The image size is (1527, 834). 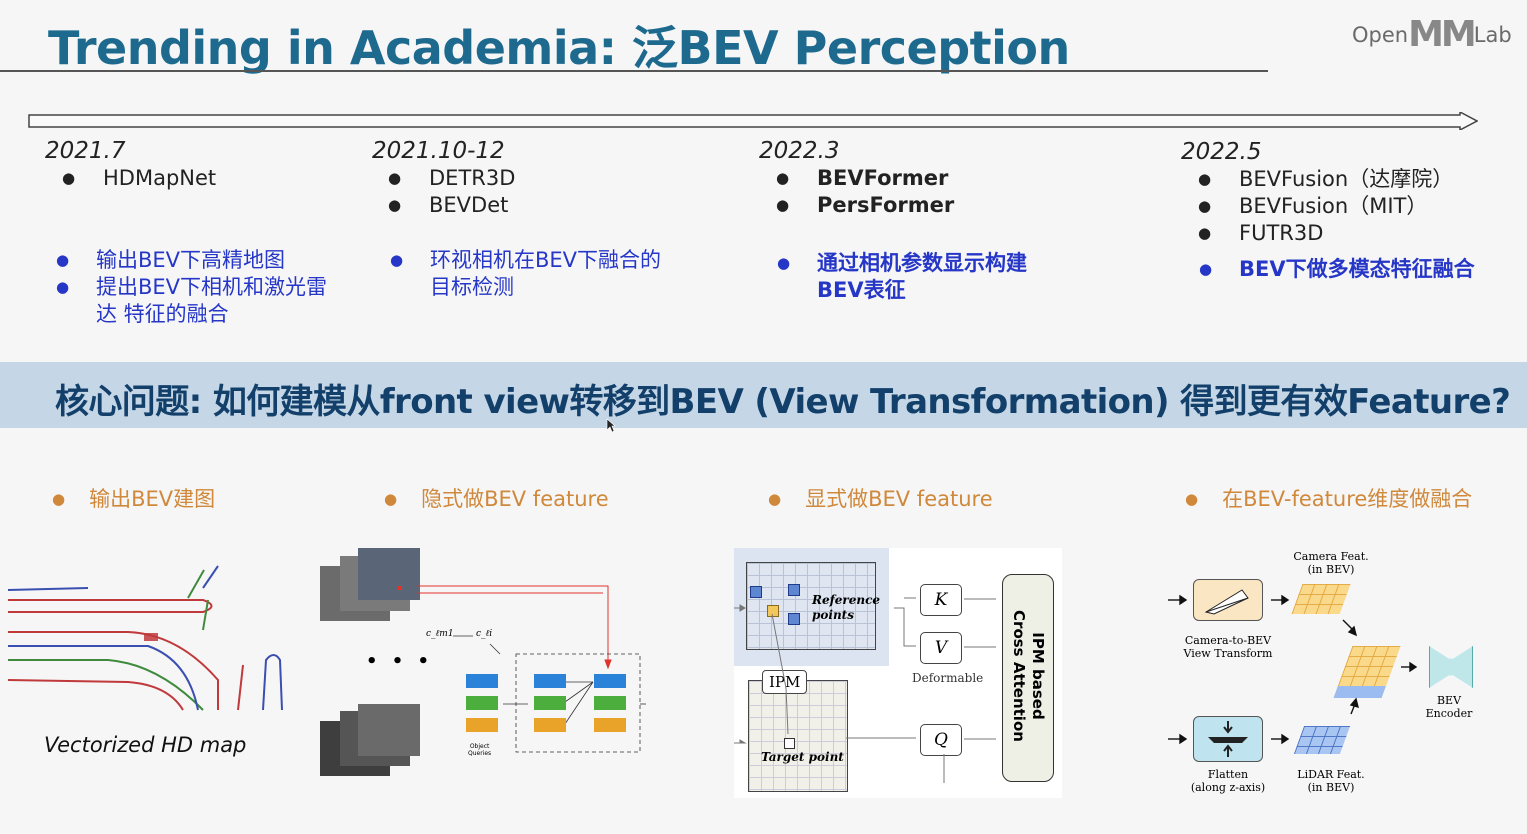 I want to click on hd-map-caption: Vectorized HD map, so click(x=145, y=745).